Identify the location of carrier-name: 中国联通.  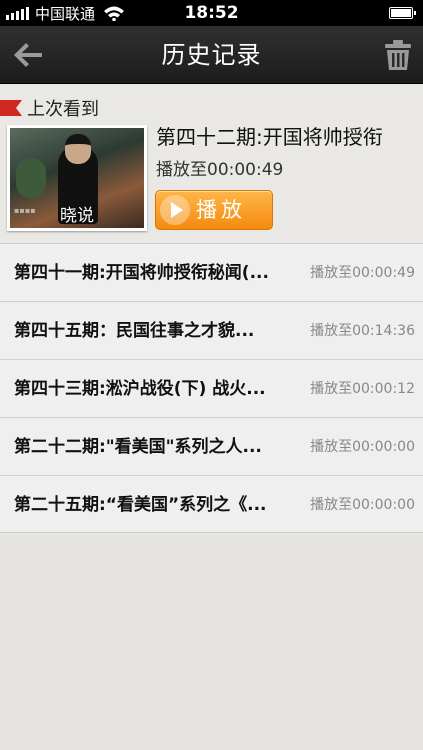
(65, 13).